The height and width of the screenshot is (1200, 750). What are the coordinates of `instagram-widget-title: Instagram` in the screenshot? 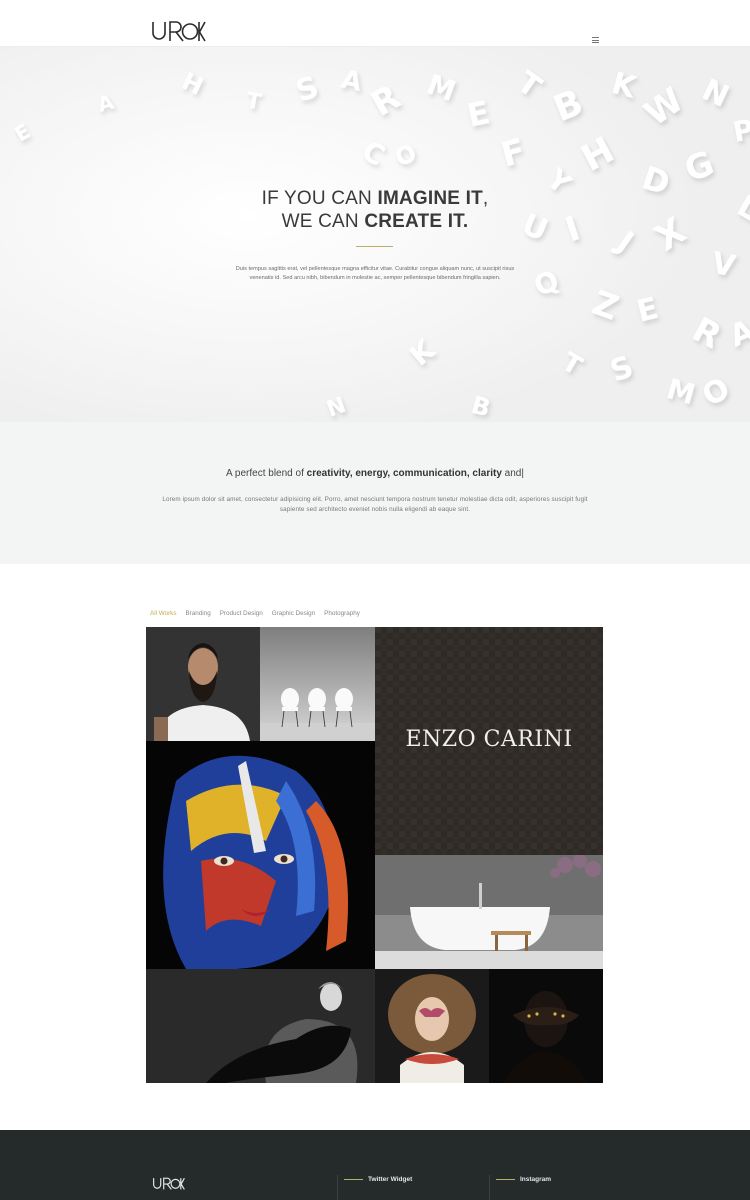 It's located at (536, 1179).